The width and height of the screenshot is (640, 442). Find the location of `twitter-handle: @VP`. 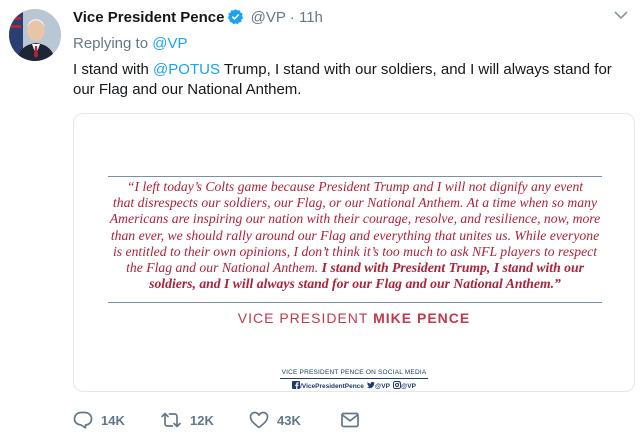

twitter-handle: @VP is located at coordinates (382, 386).